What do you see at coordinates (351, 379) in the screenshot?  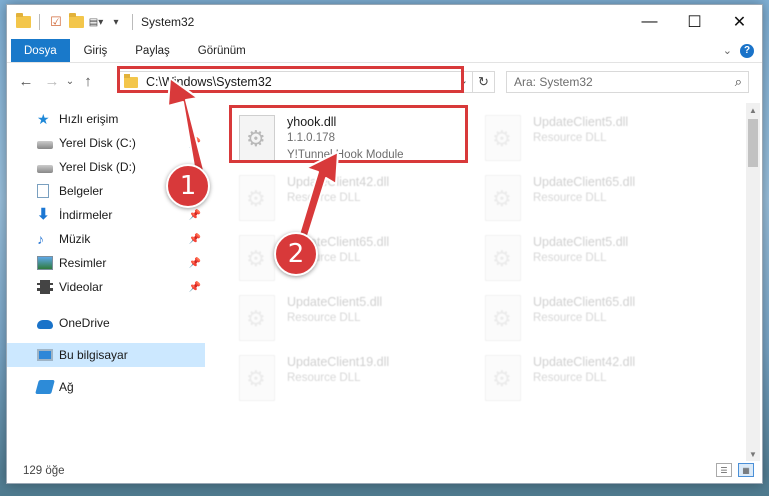 I see `file-tile: UpdateClient19.dll Resource DLL` at bounding box center [351, 379].